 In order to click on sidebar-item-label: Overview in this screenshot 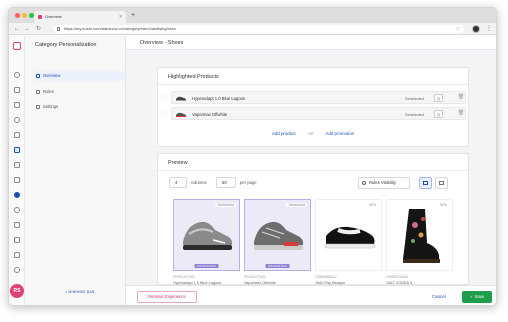, I will do `click(52, 75)`.